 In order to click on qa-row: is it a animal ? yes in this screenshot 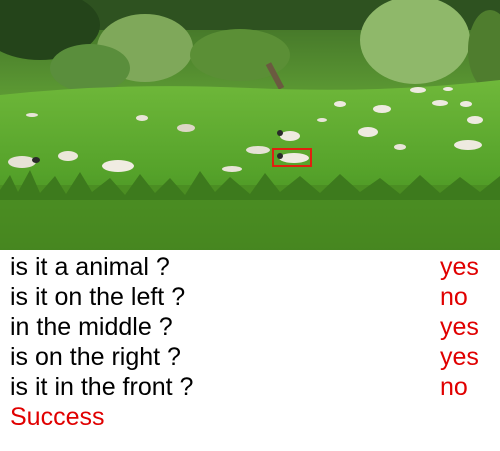, I will do `click(250, 267)`.